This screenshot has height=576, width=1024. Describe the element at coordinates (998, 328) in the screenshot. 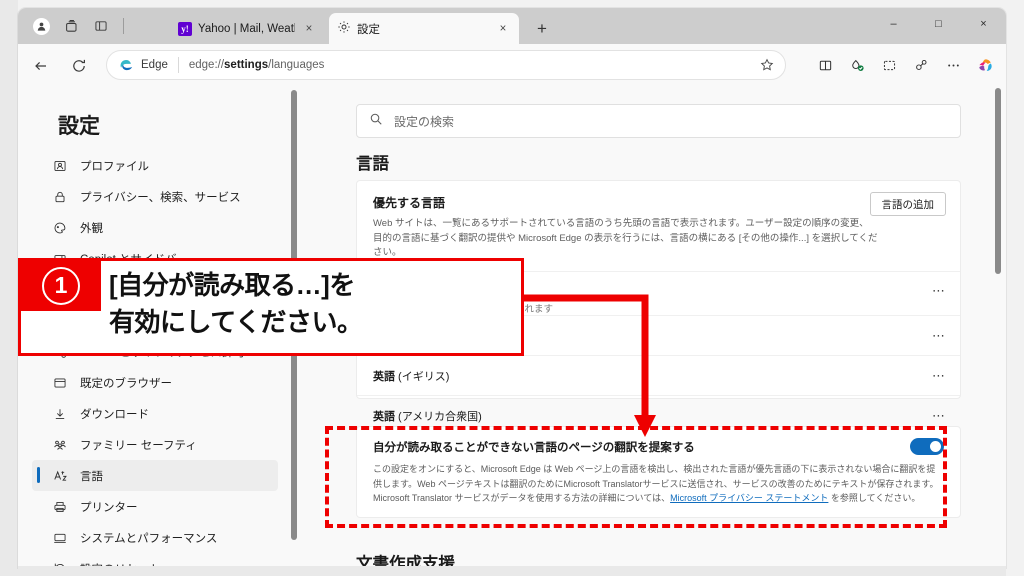

I see `content-scrollbar` at that location.